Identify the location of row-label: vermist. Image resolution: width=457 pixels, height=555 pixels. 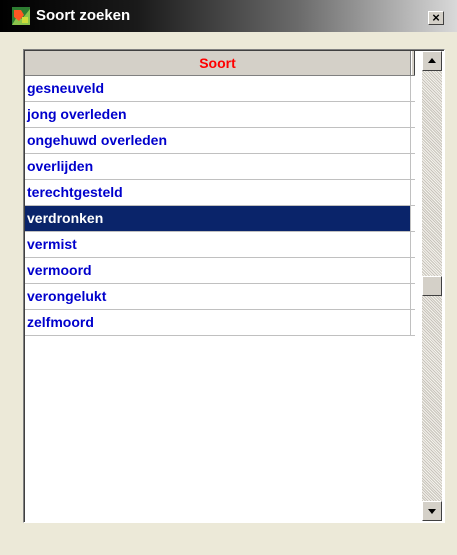
(218, 244).